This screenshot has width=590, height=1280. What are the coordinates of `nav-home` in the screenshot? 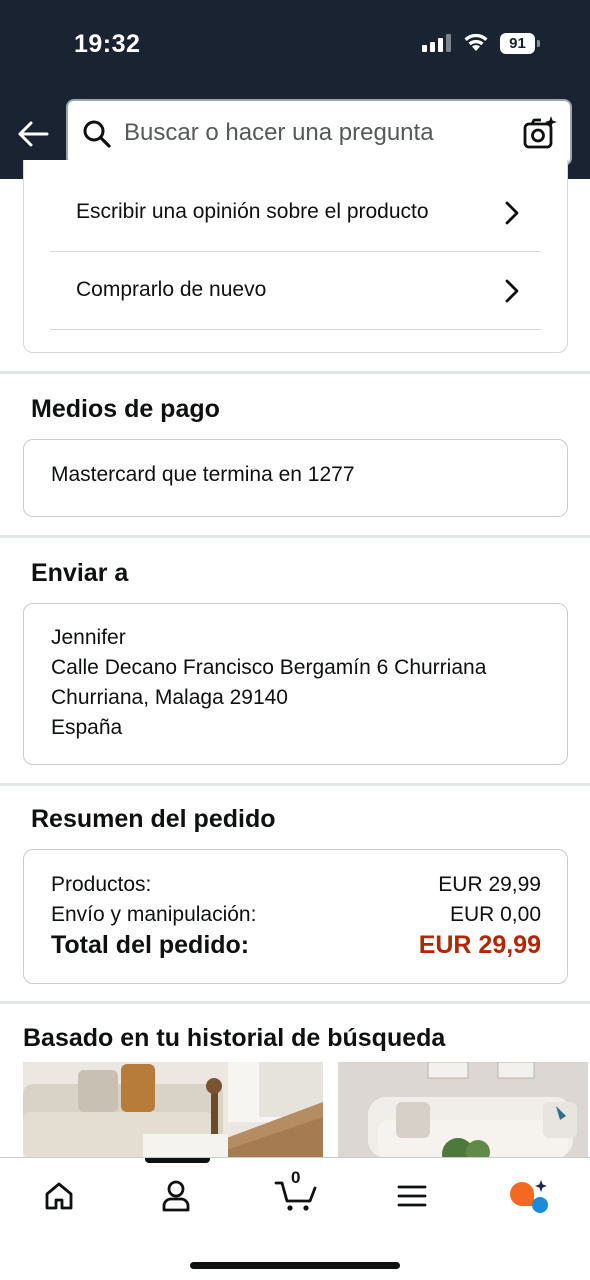 It's located at (59, 1196).